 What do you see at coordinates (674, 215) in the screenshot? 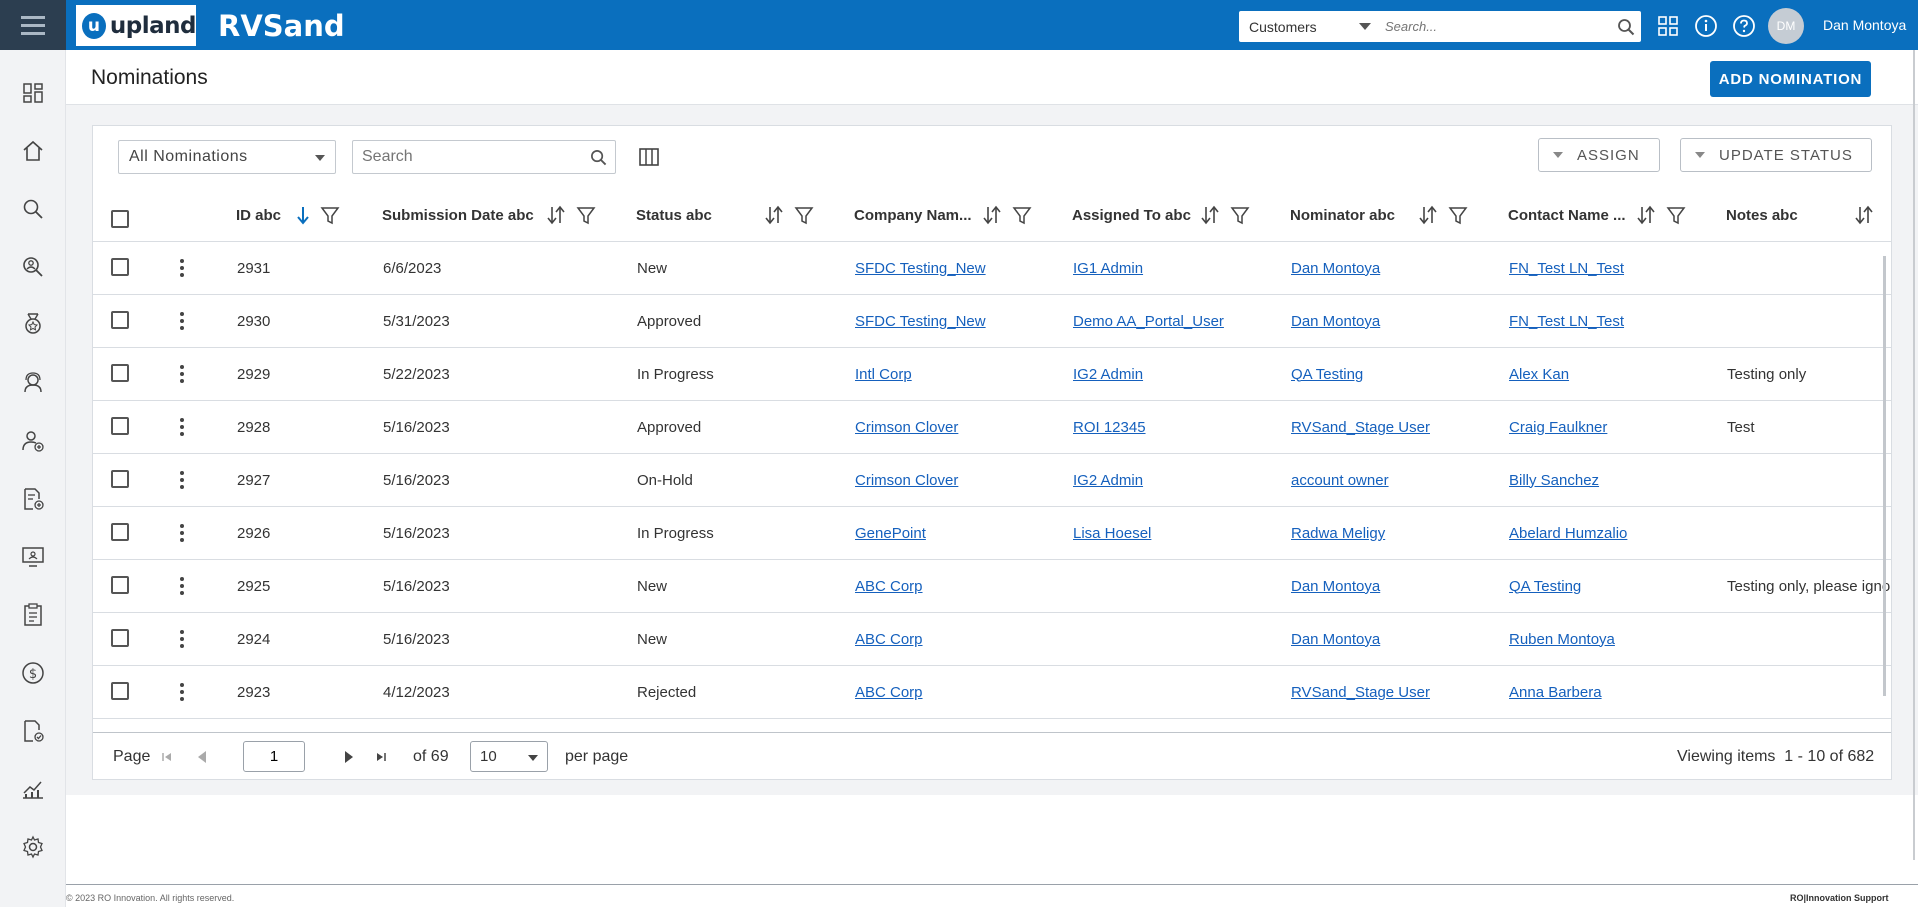
I see `column-header-status: Status abc` at bounding box center [674, 215].